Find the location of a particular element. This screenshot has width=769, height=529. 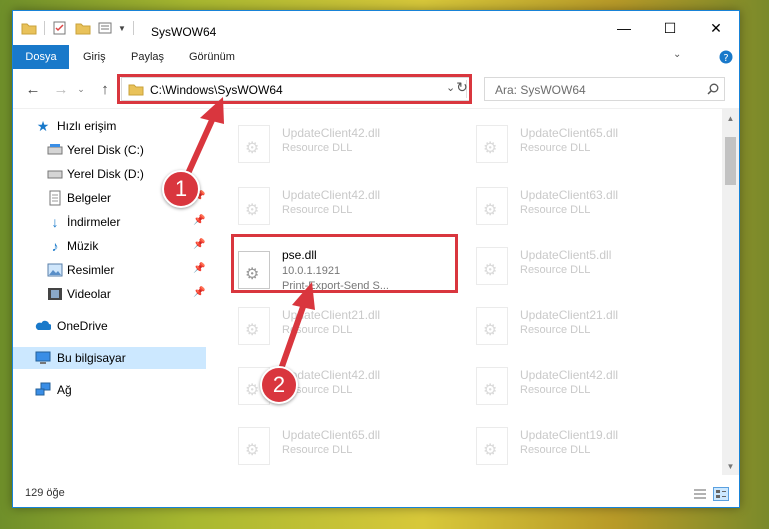

annotation-arrows is located at coordinates (249, 236).